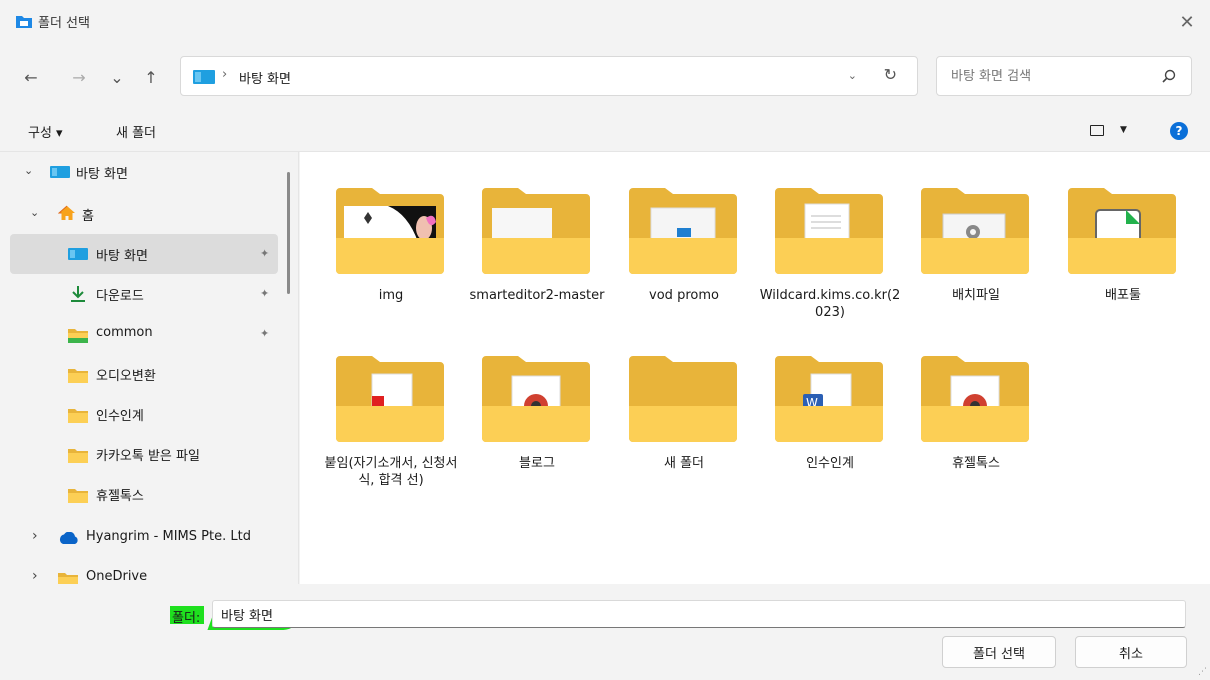  Describe the element at coordinates (976, 463) in the screenshot. I see `folder-name: 휴젤톡스` at that location.